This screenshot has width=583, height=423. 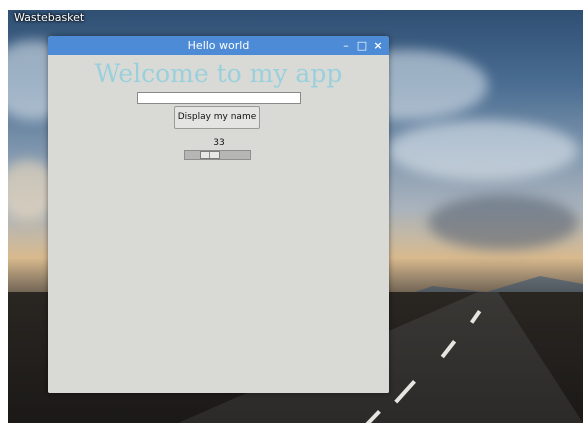 I want to click on welcome-heading: Welcome to my app, so click(x=218, y=73).